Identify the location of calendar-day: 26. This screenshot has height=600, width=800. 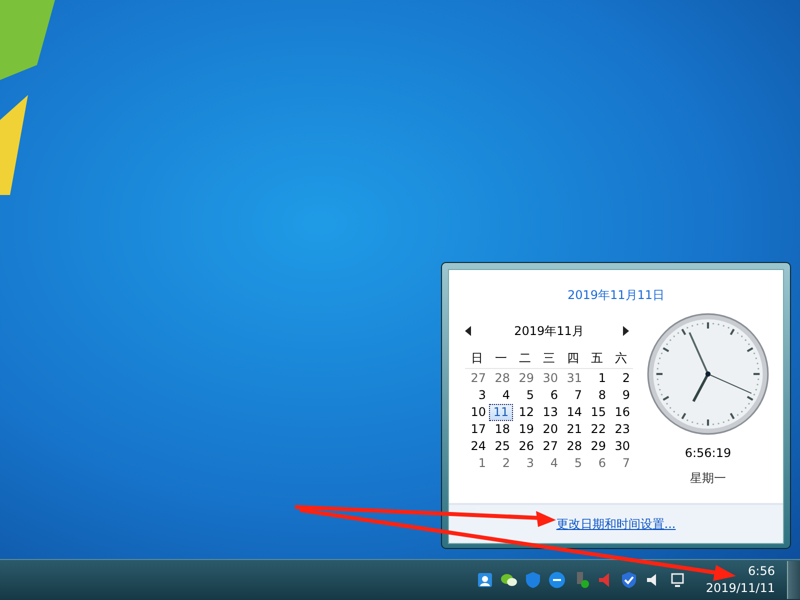
(525, 446).